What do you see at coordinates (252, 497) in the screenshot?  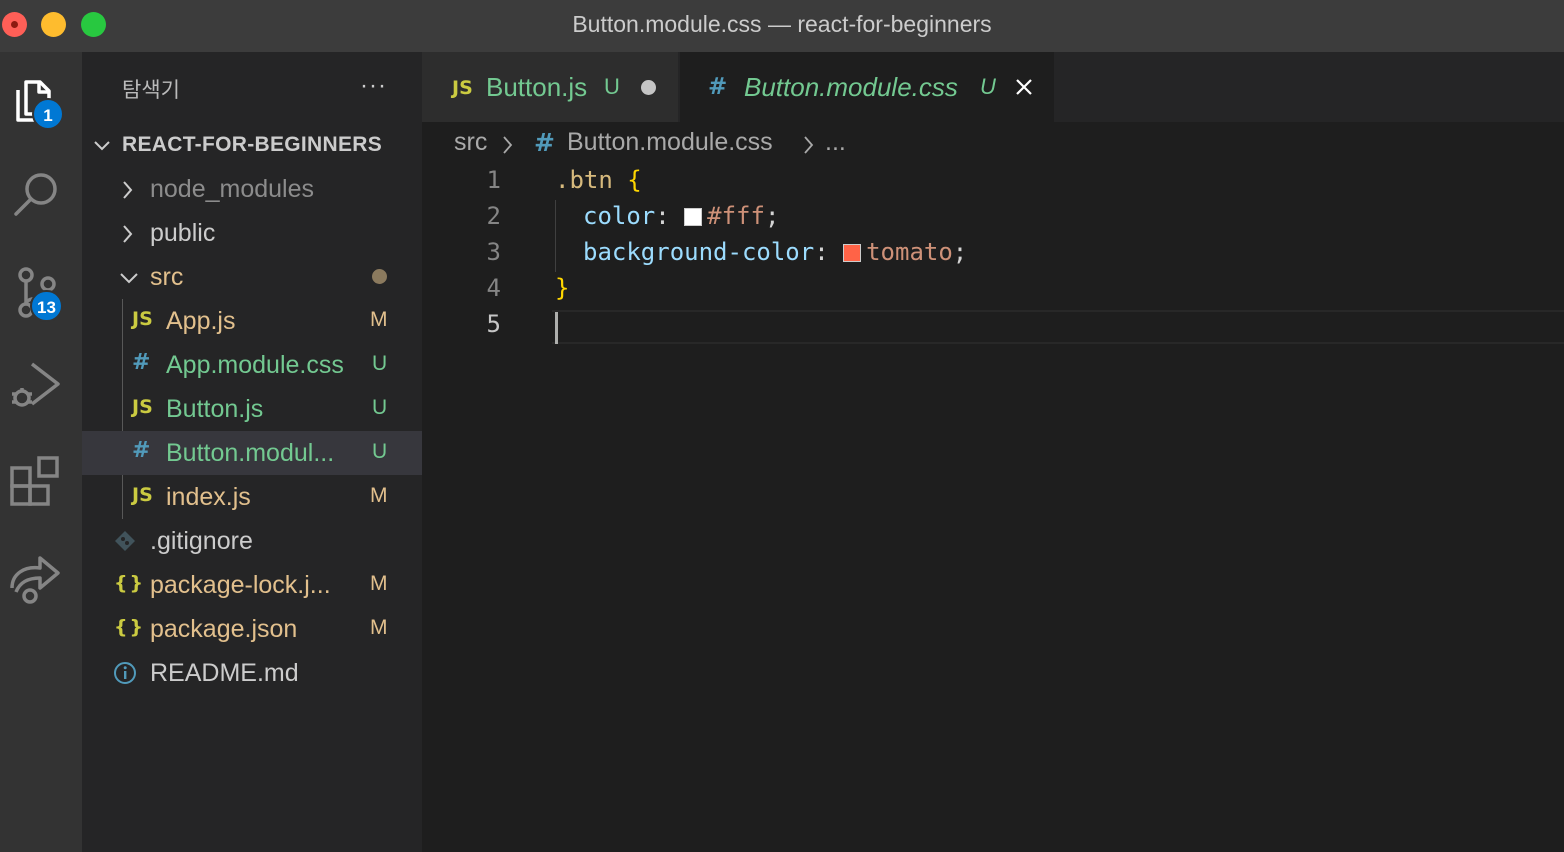 I see `tree-item-index-js: JS index.js M` at bounding box center [252, 497].